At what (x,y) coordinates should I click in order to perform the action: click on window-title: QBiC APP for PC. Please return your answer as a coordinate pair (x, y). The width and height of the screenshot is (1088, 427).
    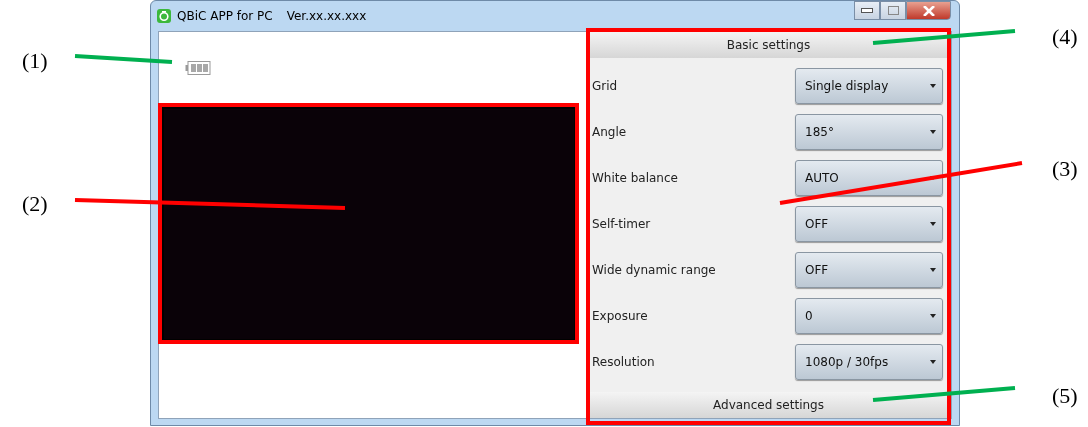
    Looking at the image, I should click on (225, 16).